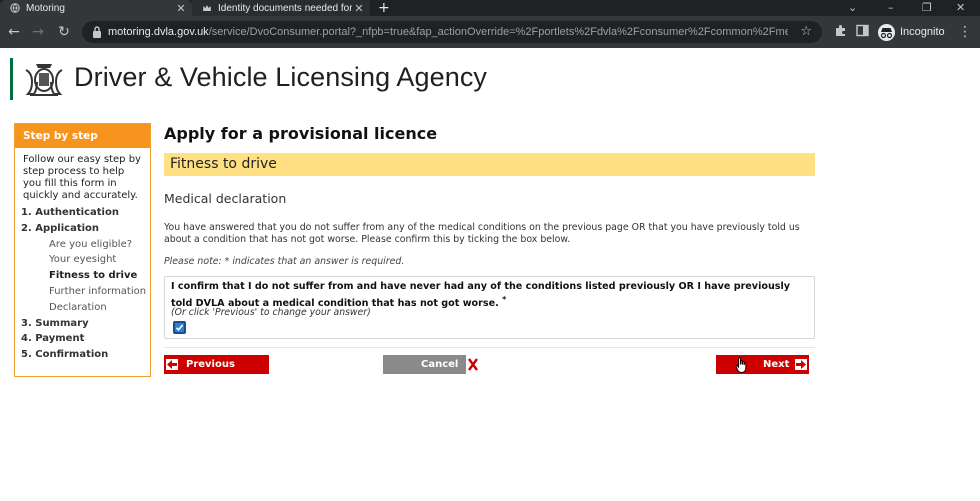 This screenshot has height=501, width=980. What do you see at coordinates (210, 364) in the screenshot?
I see `previous-button-label: Previous` at bounding box center [210, 364].